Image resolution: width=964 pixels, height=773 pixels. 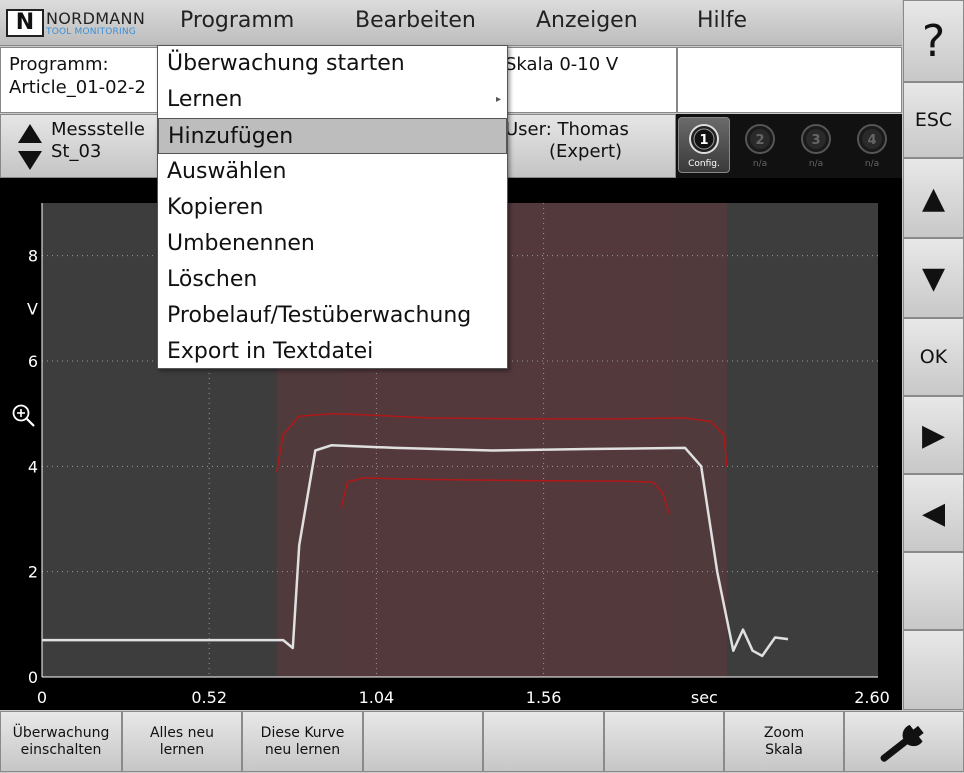 I want to click on channel-3-button: 3 n/a, so click(x=816, y=145).